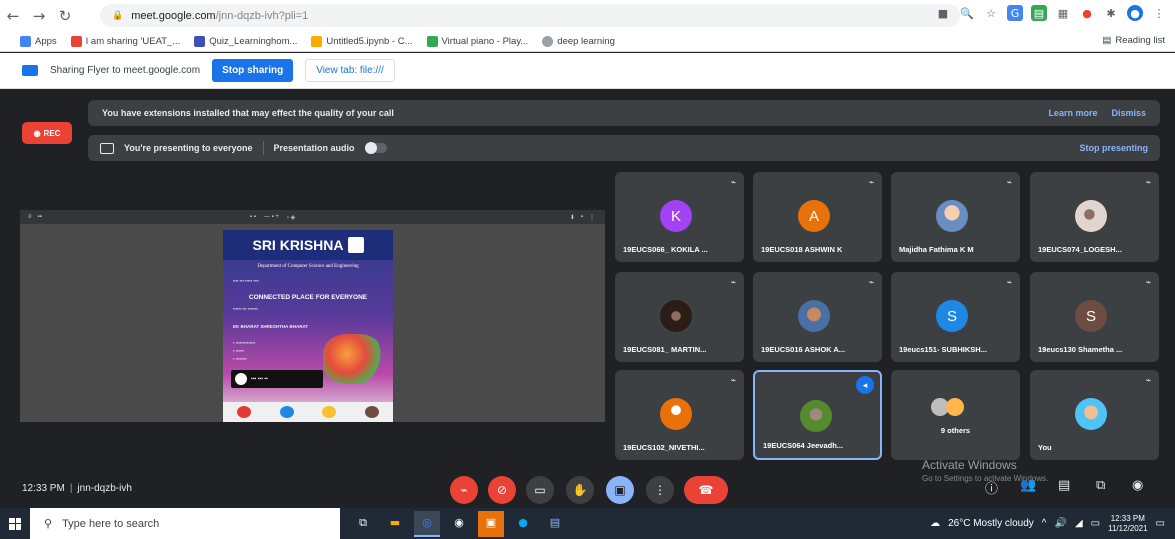 The height and width of the screenshot is (539, 1175). What do you see at coordinates (13, 16) in the screenshot?
I see `back-icon: ←` at bounding box center [13, 16].